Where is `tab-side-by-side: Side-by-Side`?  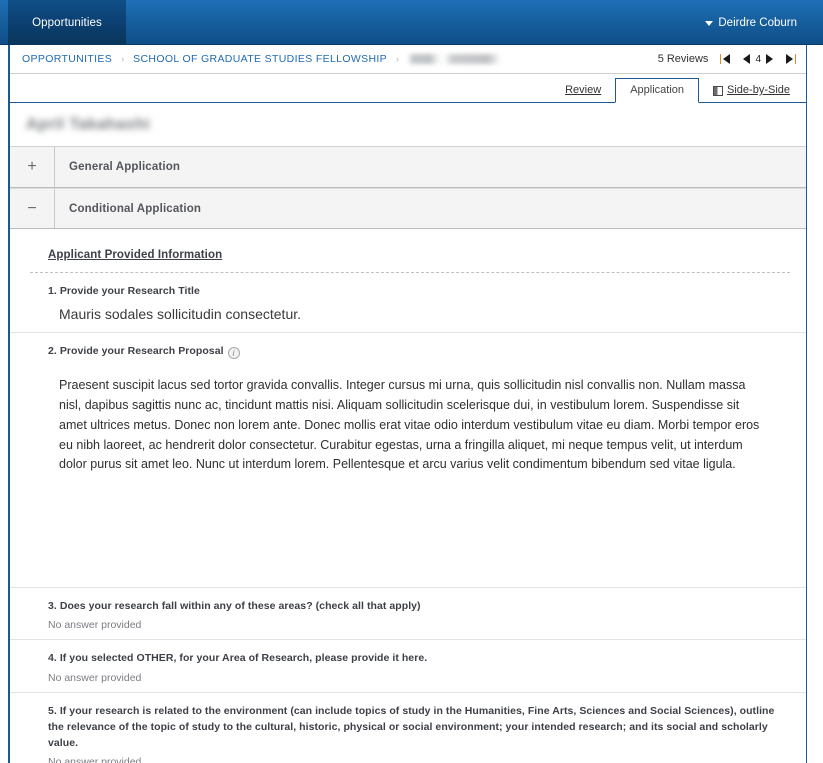 tab-side-by-side: Side-by-Side is located at coordinates (746, 93).